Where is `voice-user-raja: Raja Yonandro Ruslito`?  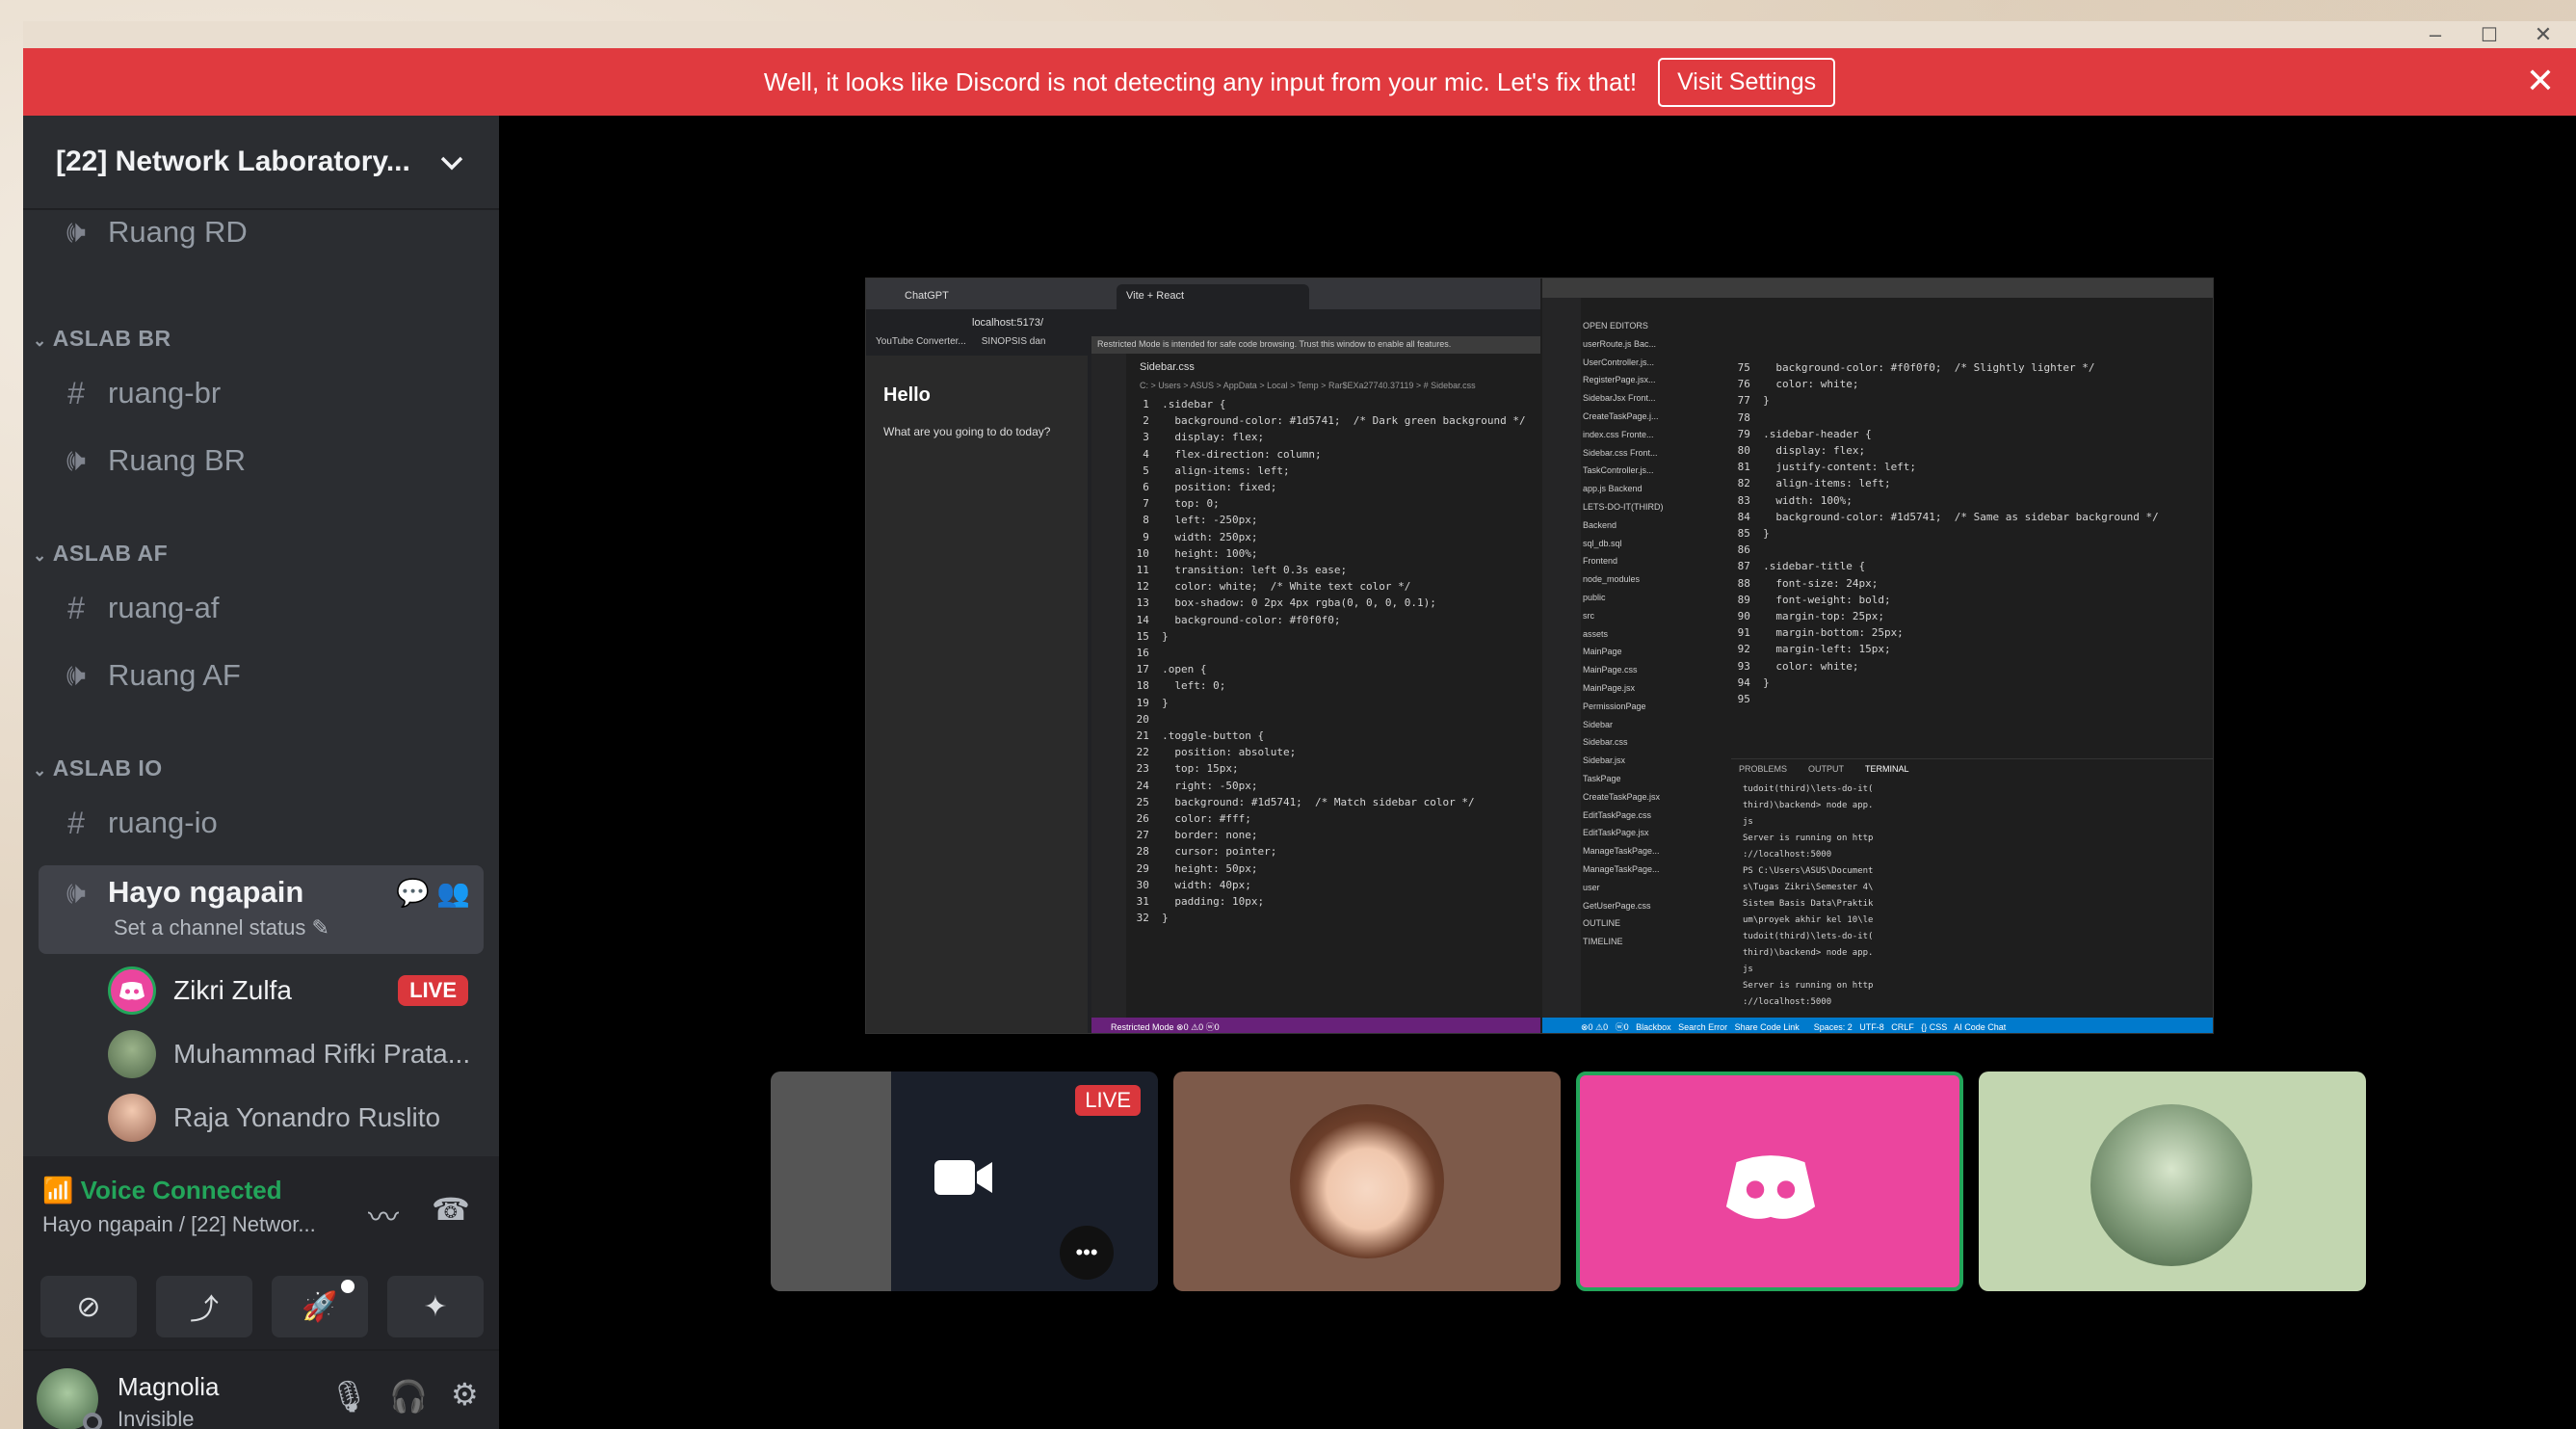
voice-user-raja: Raja Yonandro Ruslito is located at coordinates (300, 1118).